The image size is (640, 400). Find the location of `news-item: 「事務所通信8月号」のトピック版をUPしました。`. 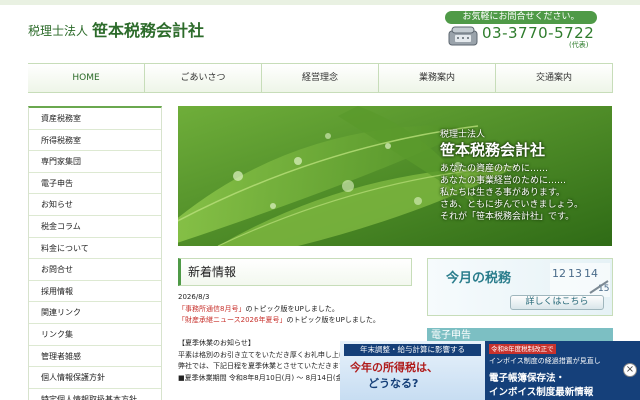

news-item: 「事務所通信8月号」のトピック版をUPしました。 is located at coordinates (300, 310).